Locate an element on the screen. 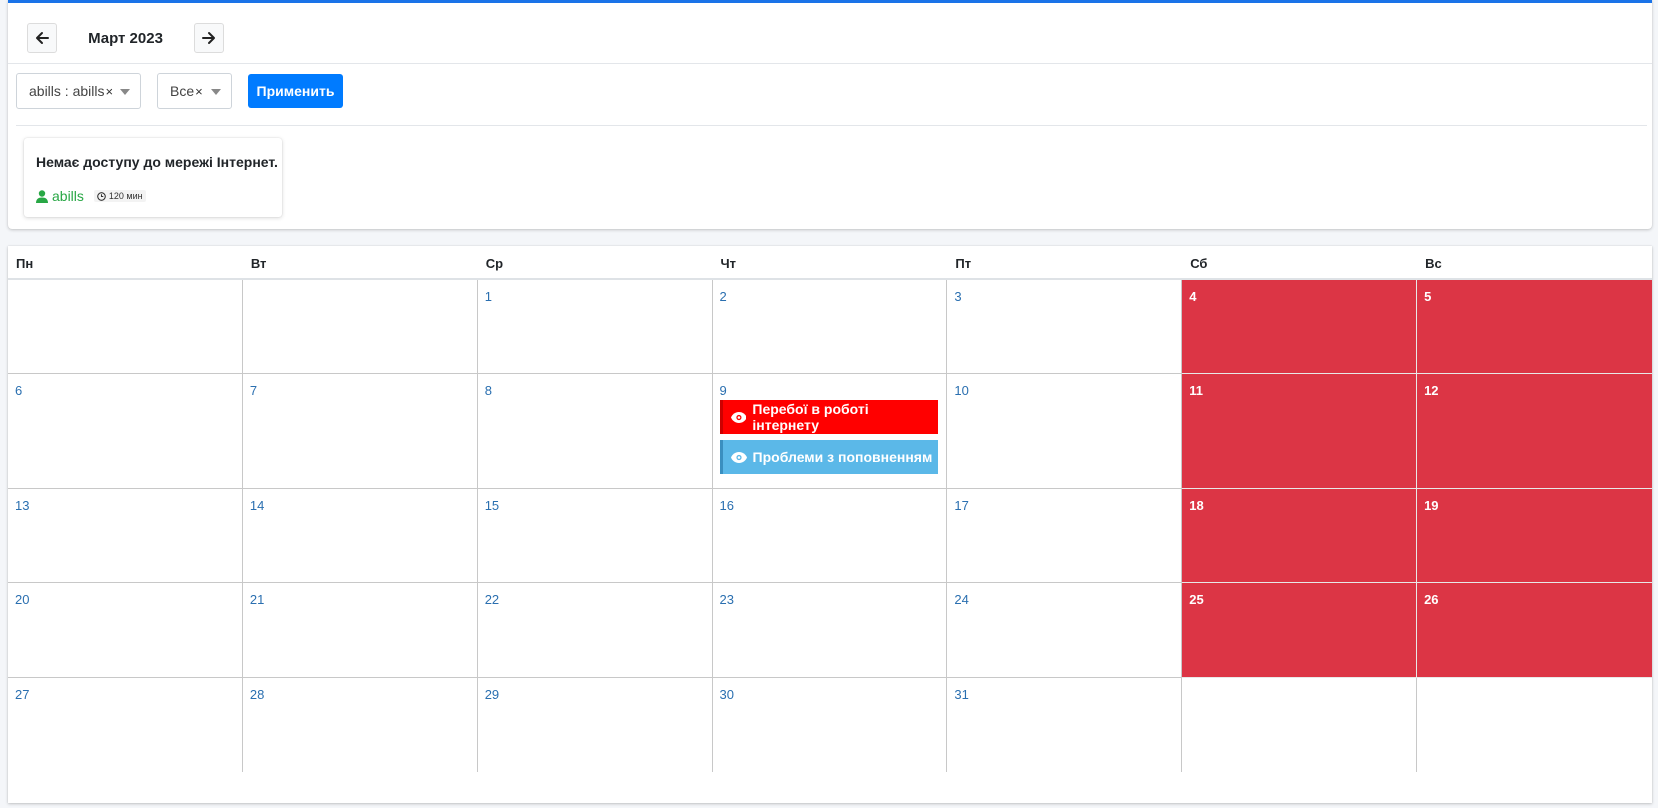 Image resolution: width=1658 pixels, height=808 pixels. day-cell: 17 is located at coordinates (1065, 536).